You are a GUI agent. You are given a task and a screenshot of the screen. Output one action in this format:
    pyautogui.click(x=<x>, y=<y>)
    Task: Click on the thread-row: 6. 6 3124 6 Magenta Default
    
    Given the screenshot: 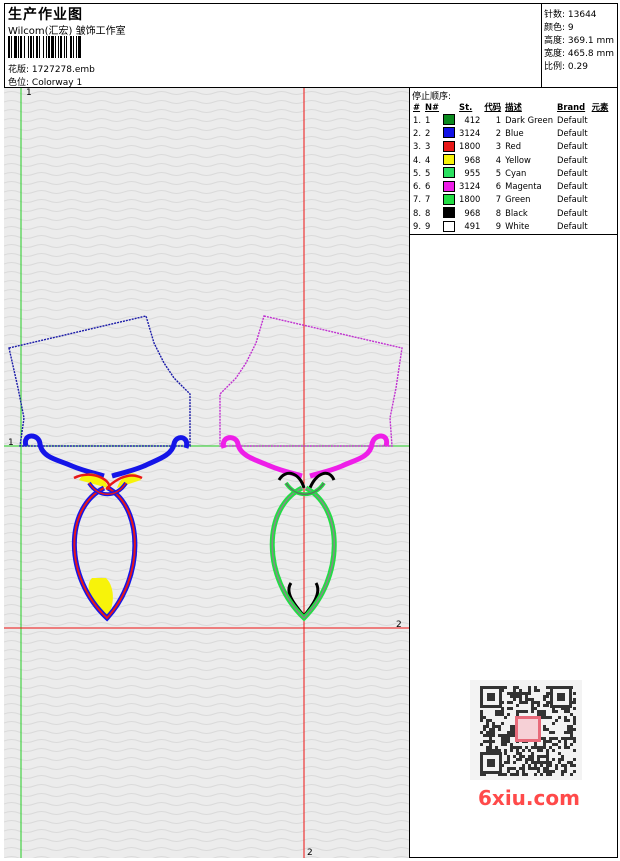 What is the action you would take?
    pyautogui.click(x=510, y=185)
    